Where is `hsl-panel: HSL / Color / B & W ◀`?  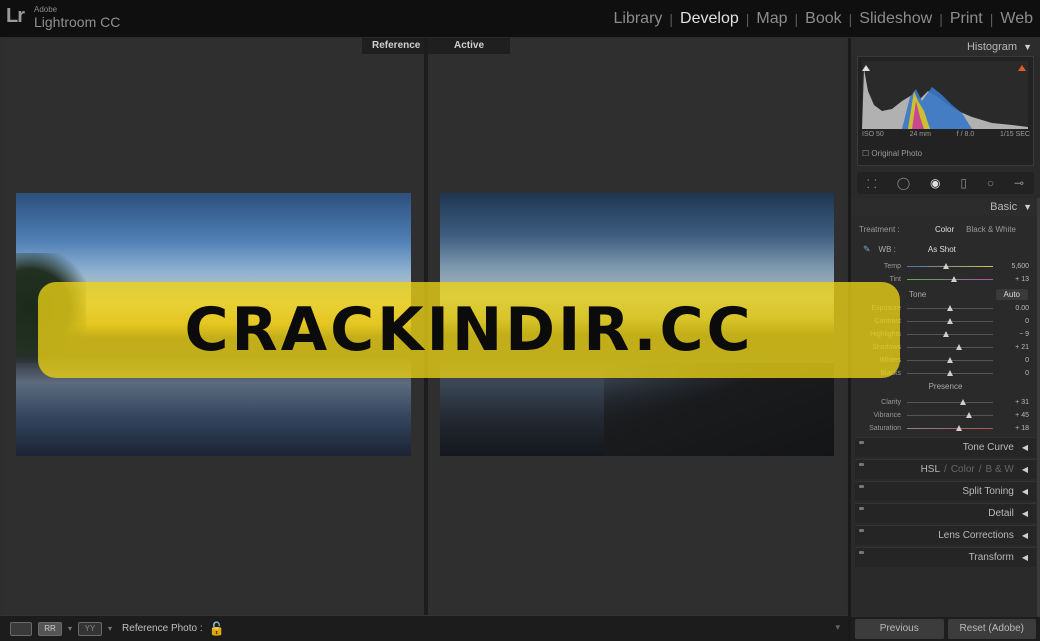
hsl-panel: HSL / Color / B & W ◀ is located at coordinates (945, 469).